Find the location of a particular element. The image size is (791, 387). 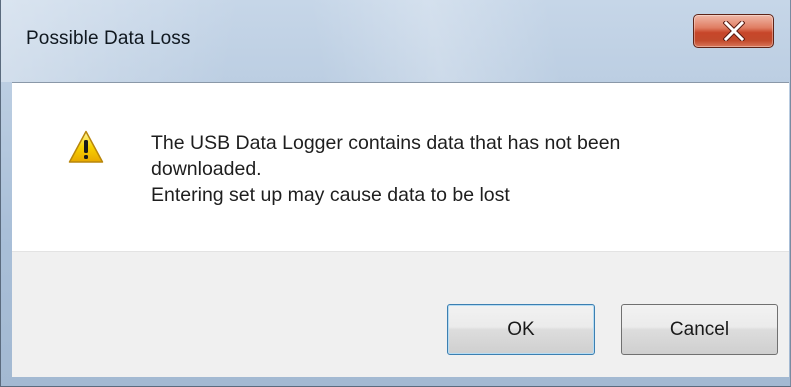

close-button is located at coordinates (733, 31).